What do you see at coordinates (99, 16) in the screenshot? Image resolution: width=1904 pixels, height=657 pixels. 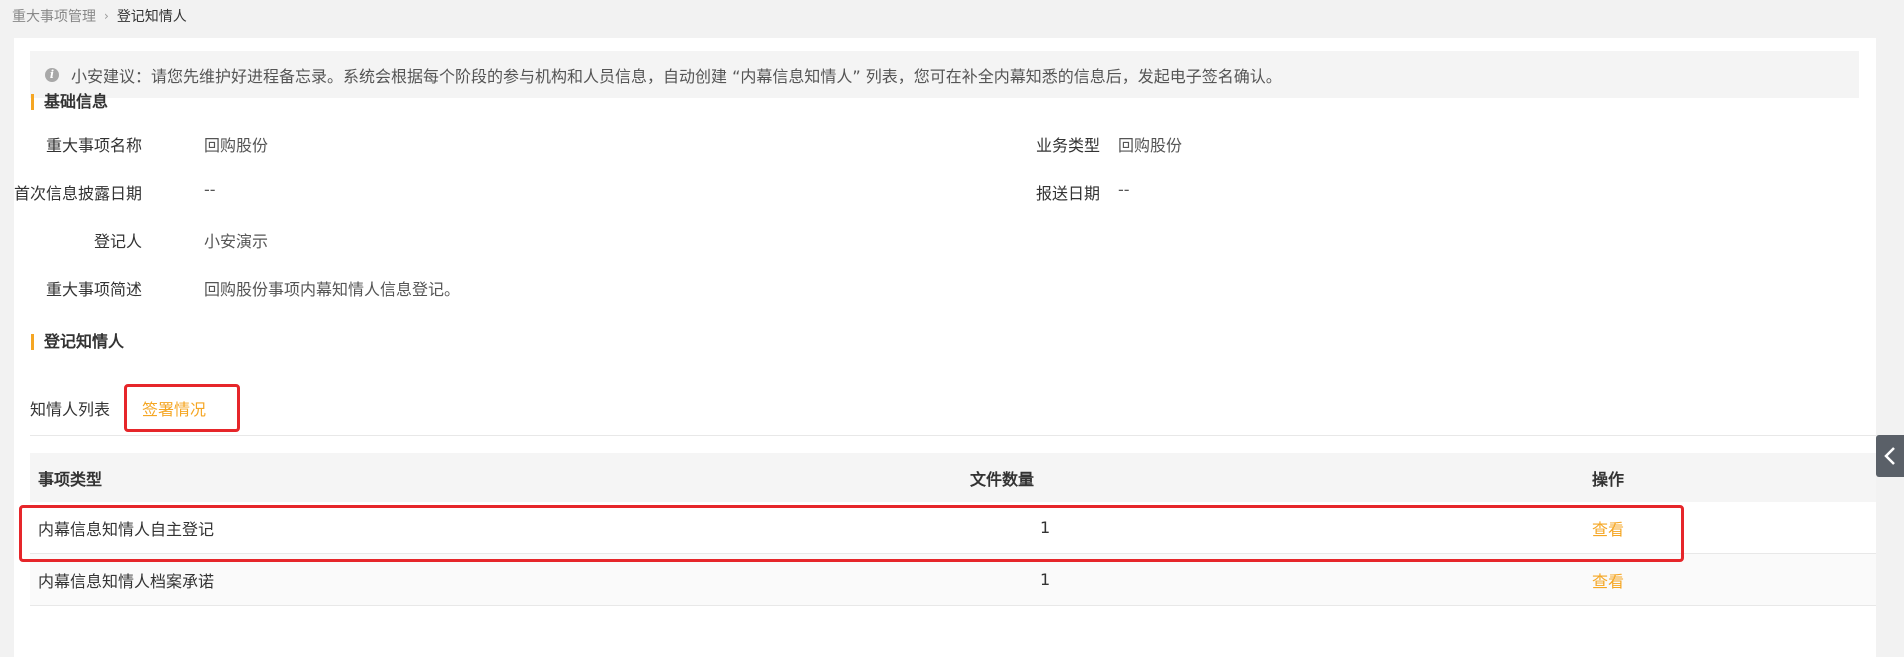 I see `breadcrumb: 重大事项管理 › 登记知情人` at bounding box center [99, 16].